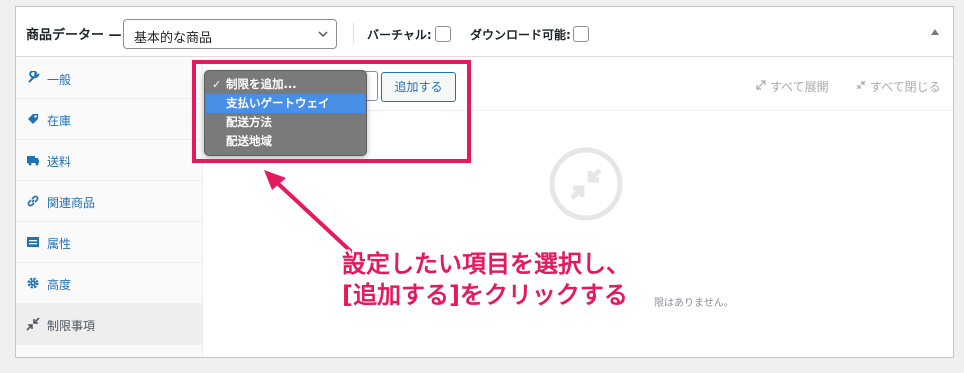 This screenshot has width=964, height=373. Describe the element at coordinates (109, 201) in the screenshot. I see `tab-linked-products: 関連商品` at that location.